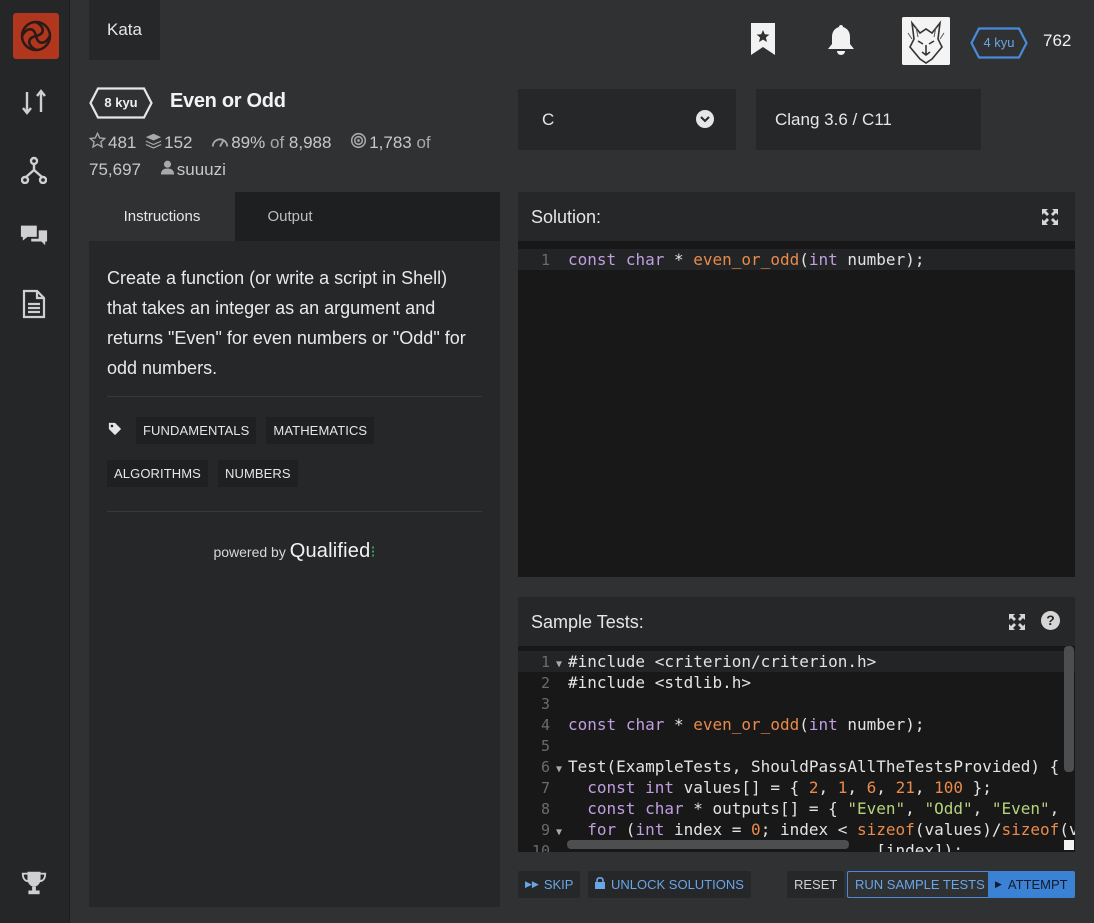 The height and width of the screenshot is (923, 1094). I want to click on user-icon, so click(167, 170).